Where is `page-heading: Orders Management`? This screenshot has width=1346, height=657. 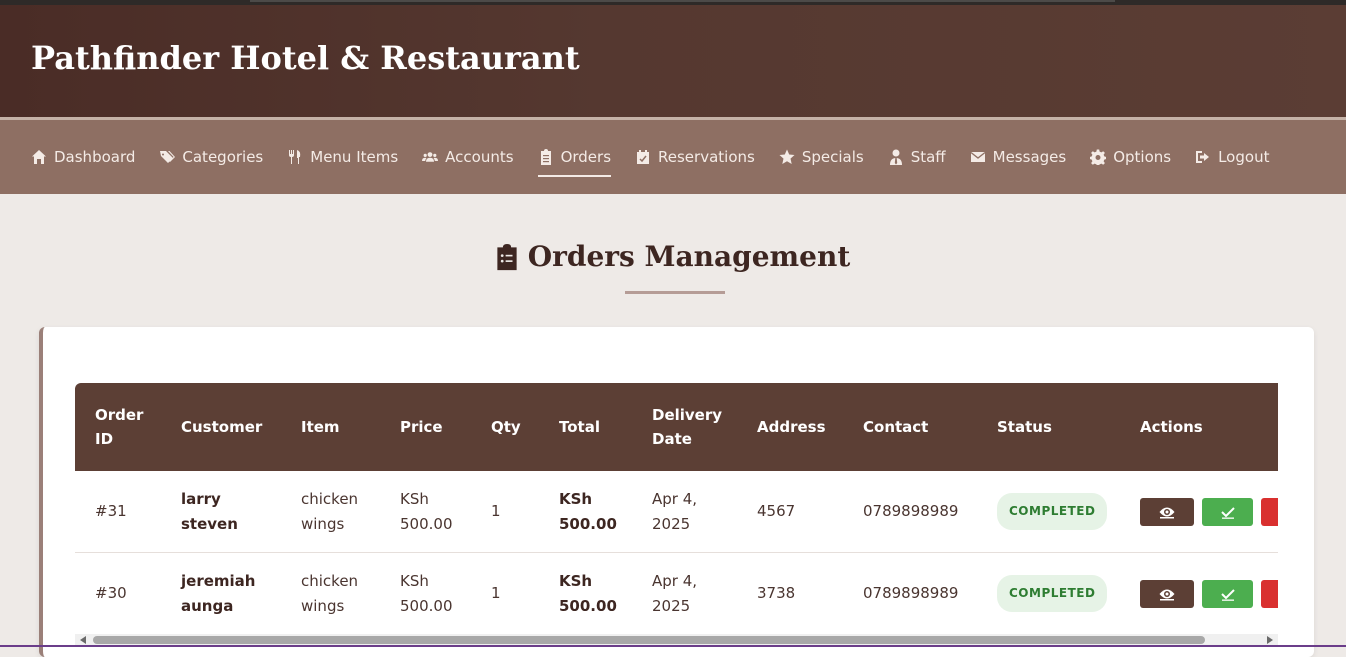
page-heading: Orders Management is located at coordinates (673, 257).